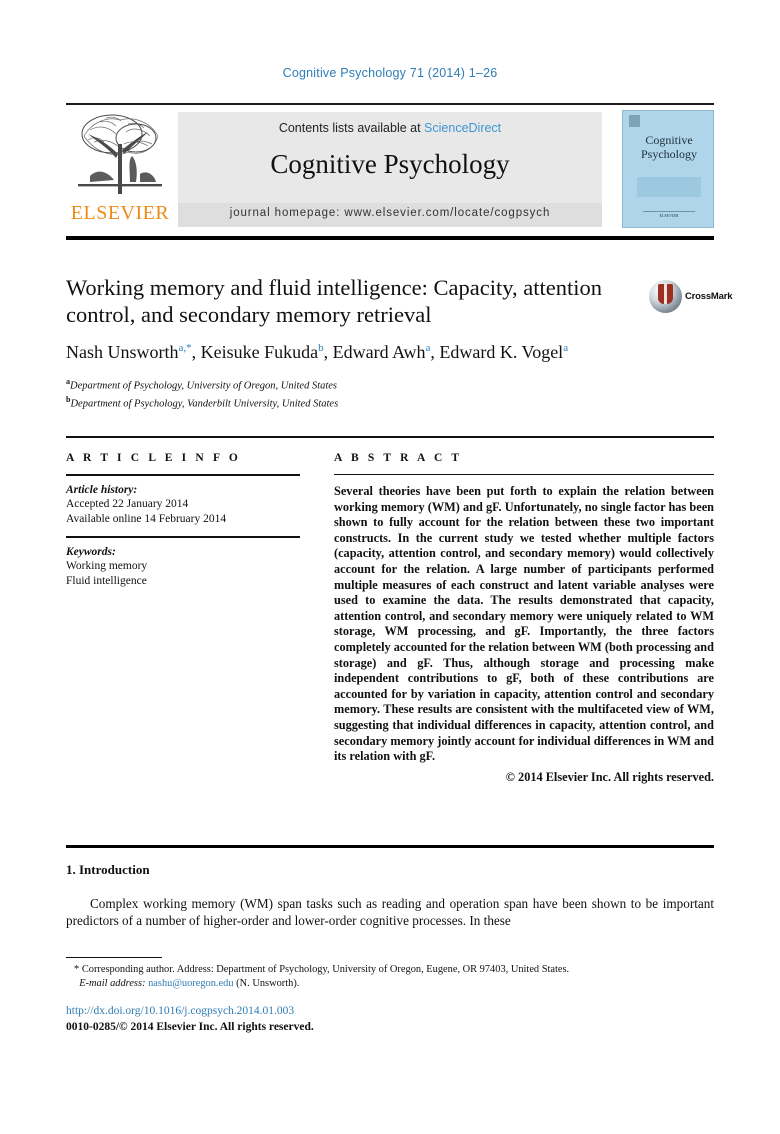 This screenshot has height=1134, width=780. I want to click on article-info-heading: A R T I C L E I N F O, so click(153, 458).